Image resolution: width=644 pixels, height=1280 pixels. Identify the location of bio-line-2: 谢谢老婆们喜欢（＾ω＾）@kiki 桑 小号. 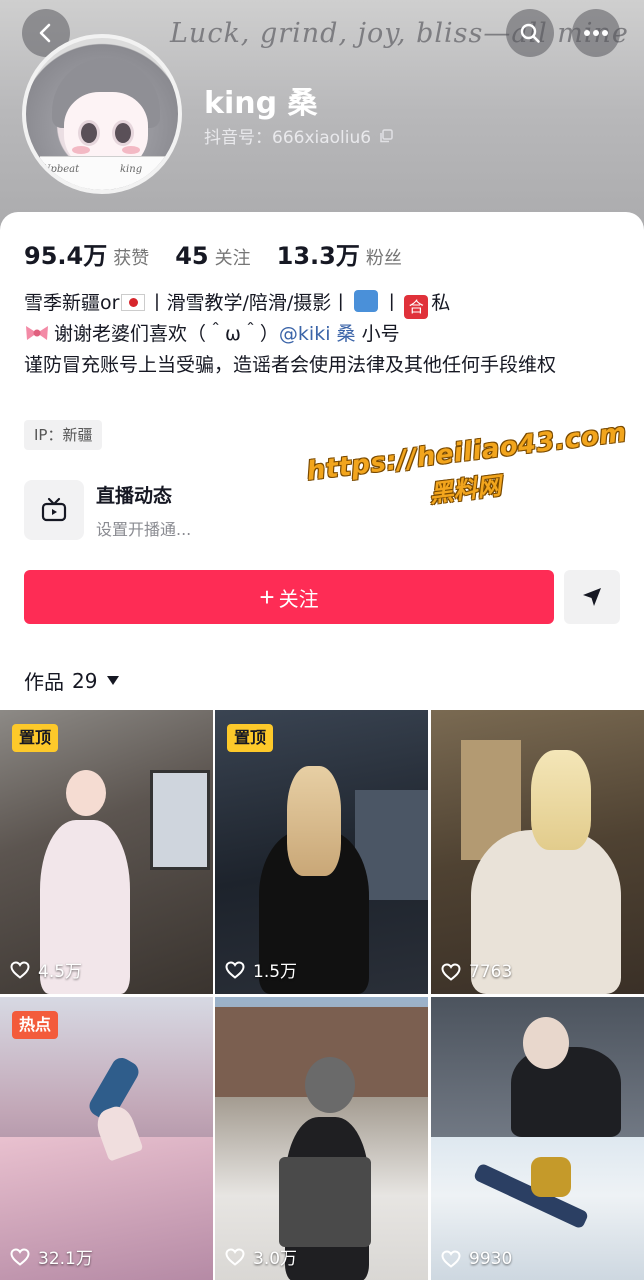
(322, 334).